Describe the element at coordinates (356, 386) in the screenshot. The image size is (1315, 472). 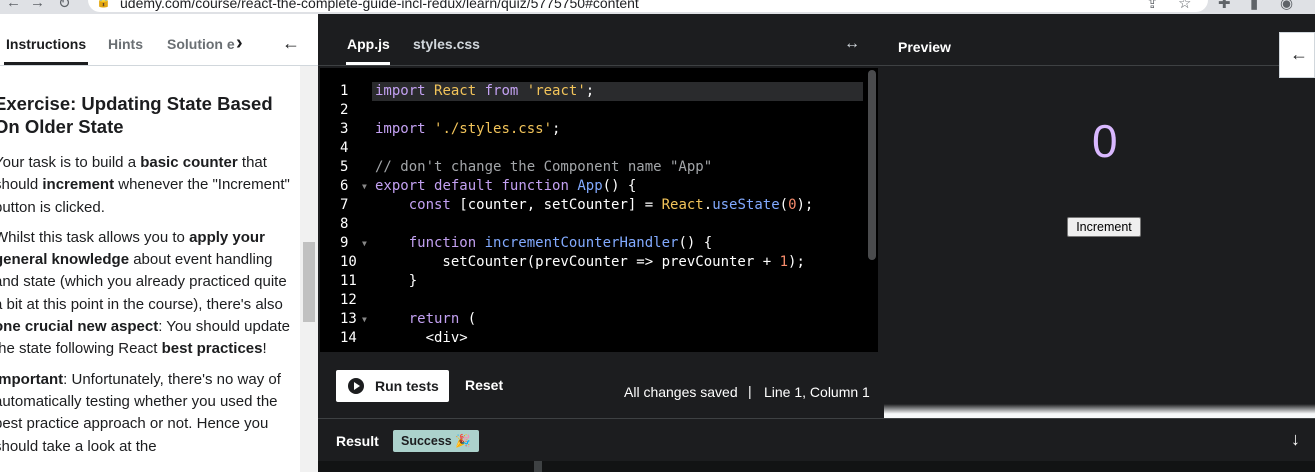
I see `play-icon` at that location.